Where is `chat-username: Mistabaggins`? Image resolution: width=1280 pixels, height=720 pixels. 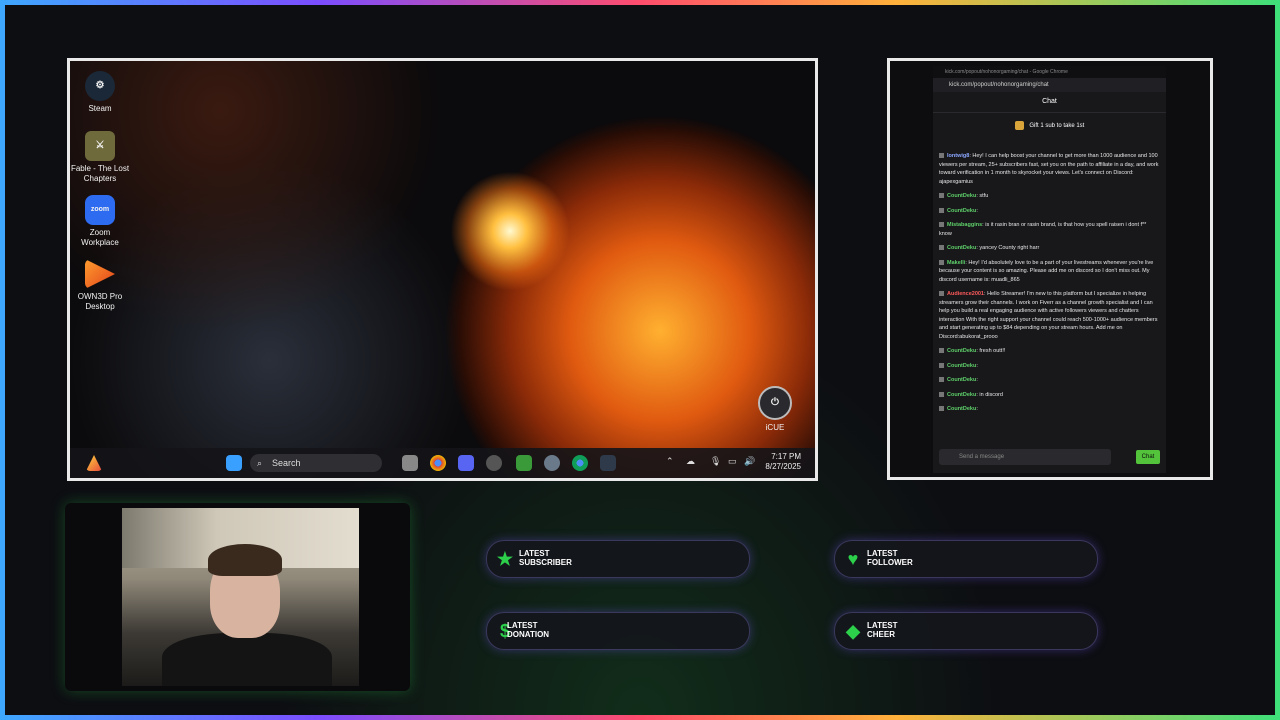 chat-username: Mistabaggins is located at coordinates (964, 225).